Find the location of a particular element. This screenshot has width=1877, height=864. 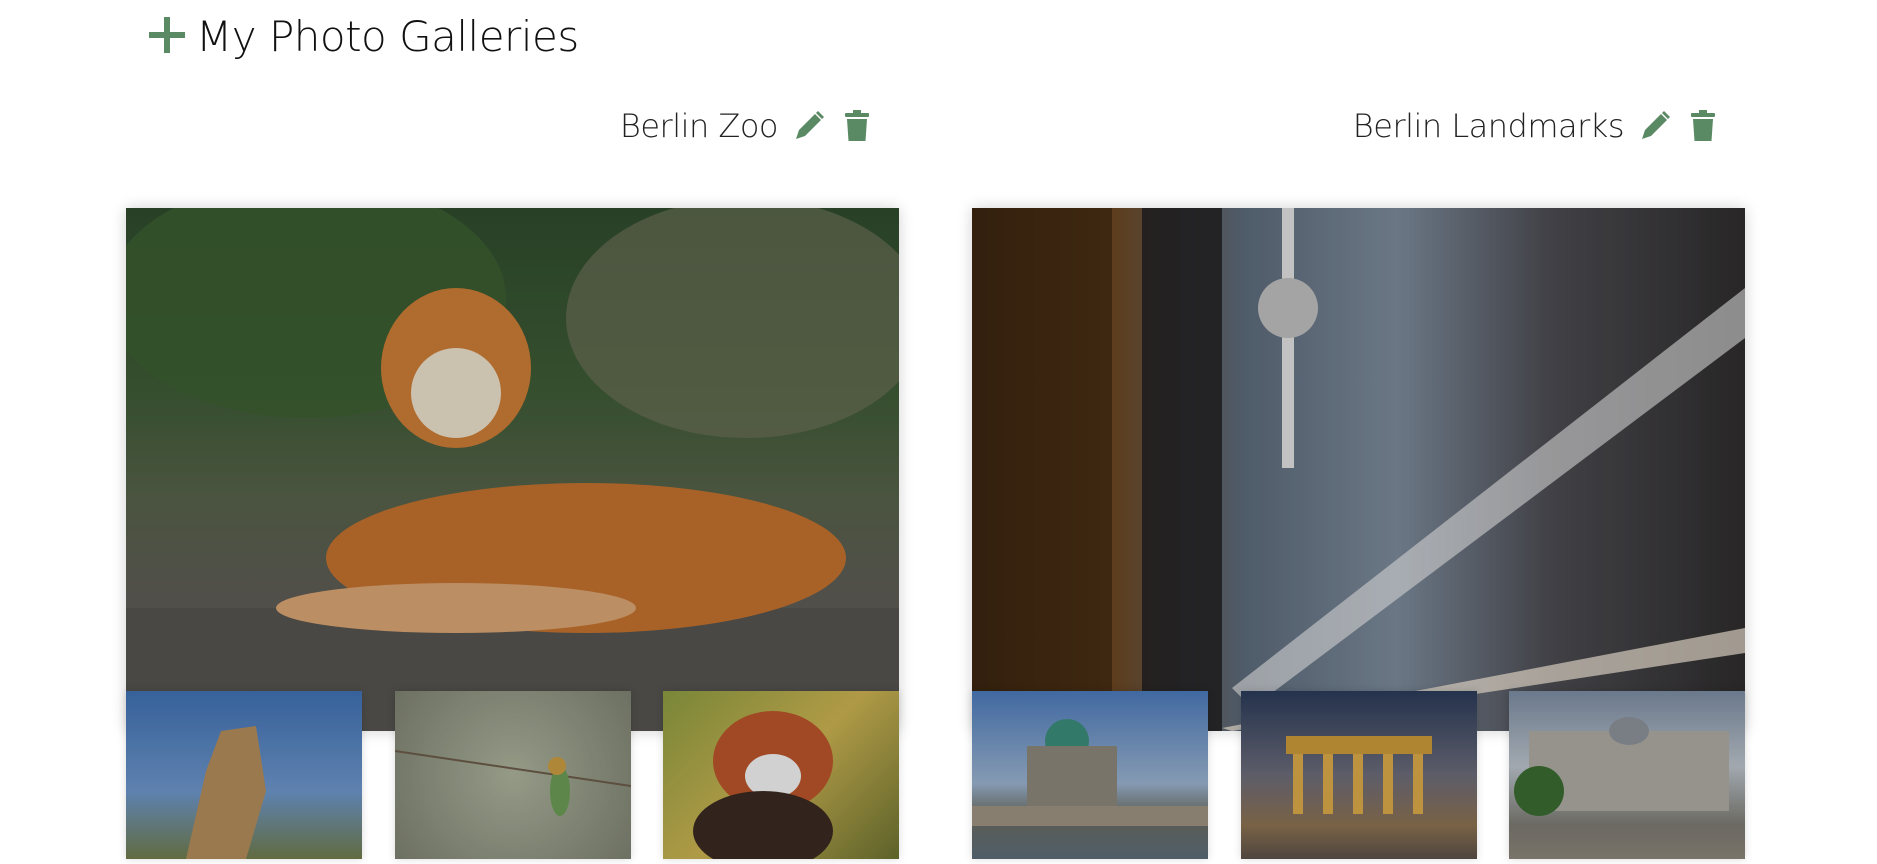

gallery-title: Berlin Zoo is located at coordinates (699, 126).